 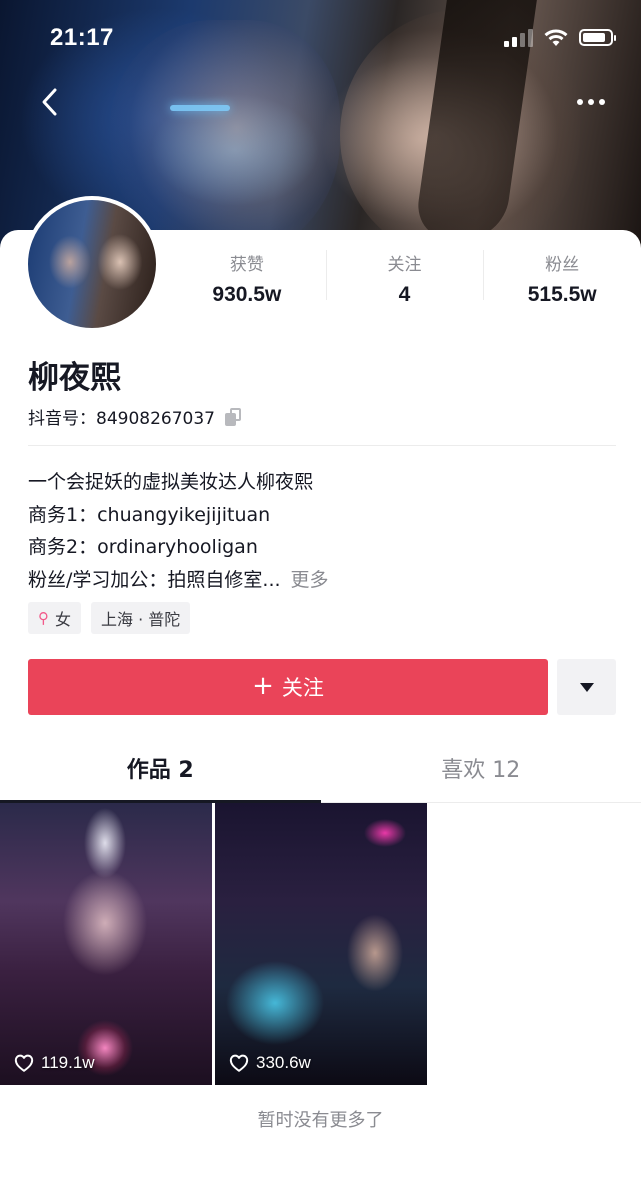 What do you see at coordinates (404, 265) in the screenshot?
I see `stat-label: 关注` at bounding box center [404, 265].